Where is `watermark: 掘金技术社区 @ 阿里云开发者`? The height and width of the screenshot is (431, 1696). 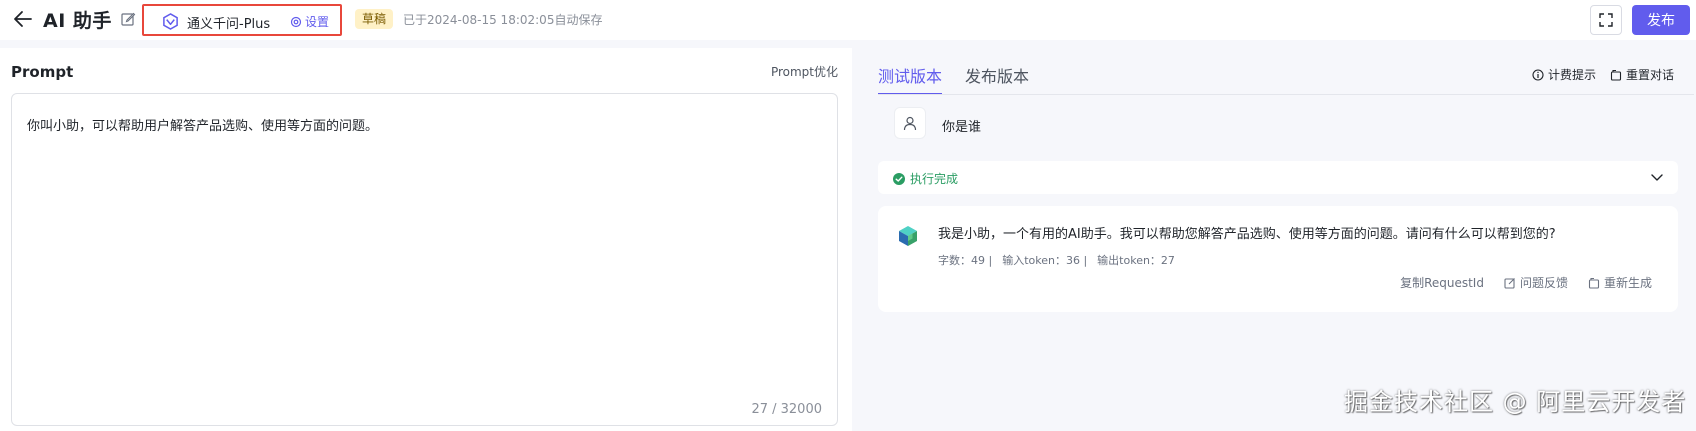
watermark: 掘金技术社区 @ 阿里云开发者 is located at coordinates (1515, 402).